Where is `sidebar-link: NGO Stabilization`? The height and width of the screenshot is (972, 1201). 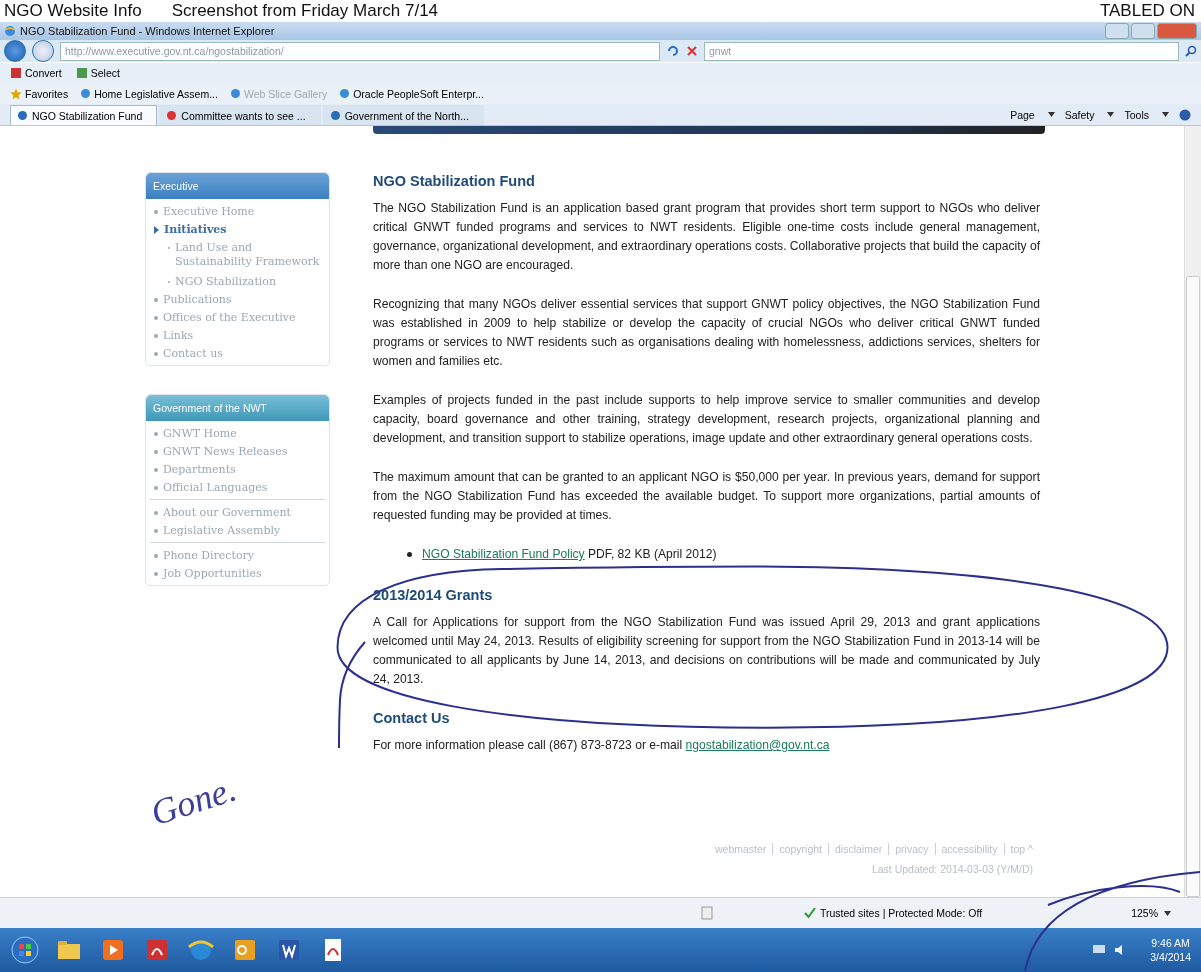
sidebar-link: NGO Stabilization is located at coordinates (246, 282).